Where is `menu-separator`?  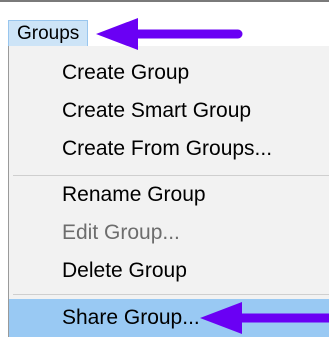 menu-separator is located at coordinates (171, 294).